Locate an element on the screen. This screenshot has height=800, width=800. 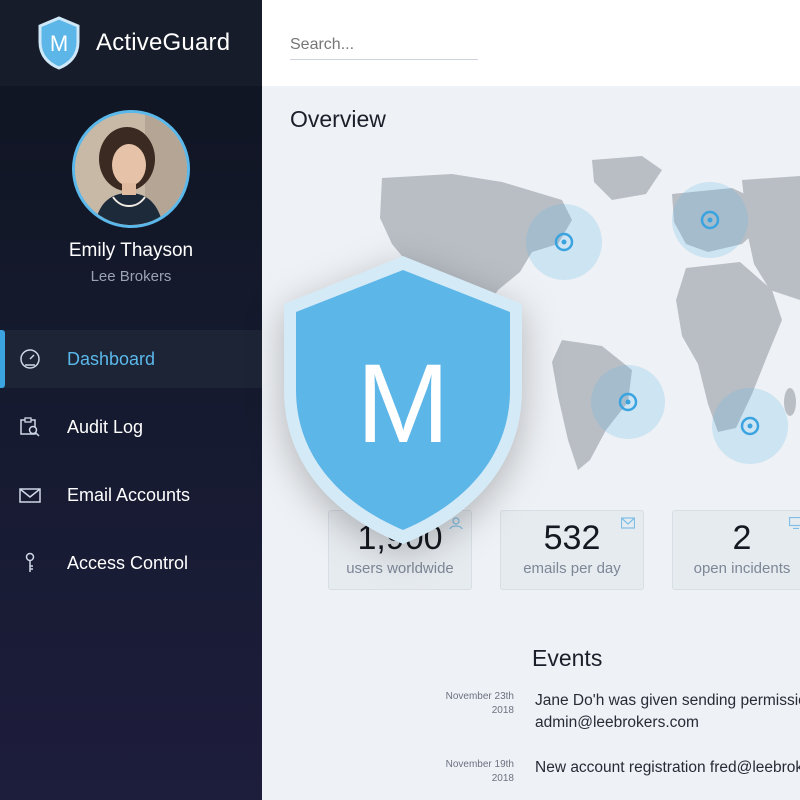
sidebar-item-dashboard: Dashboard is located at coordinates (131, 359).